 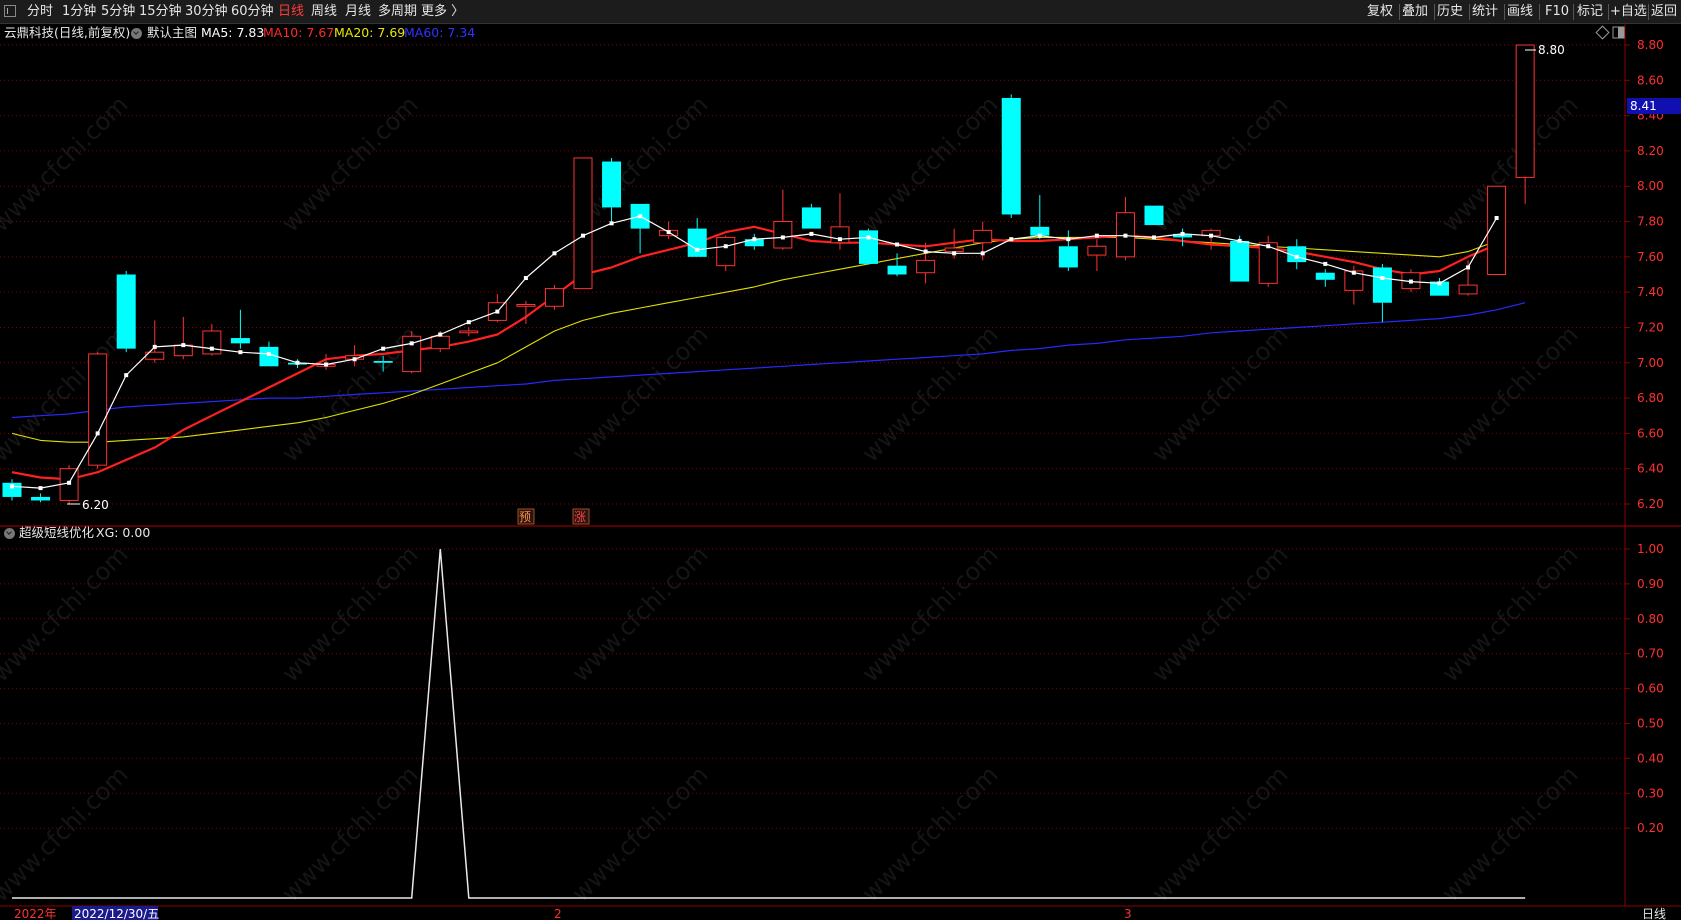 I want to click on overlay-button: 叠加, so click(x=1415, y=11).